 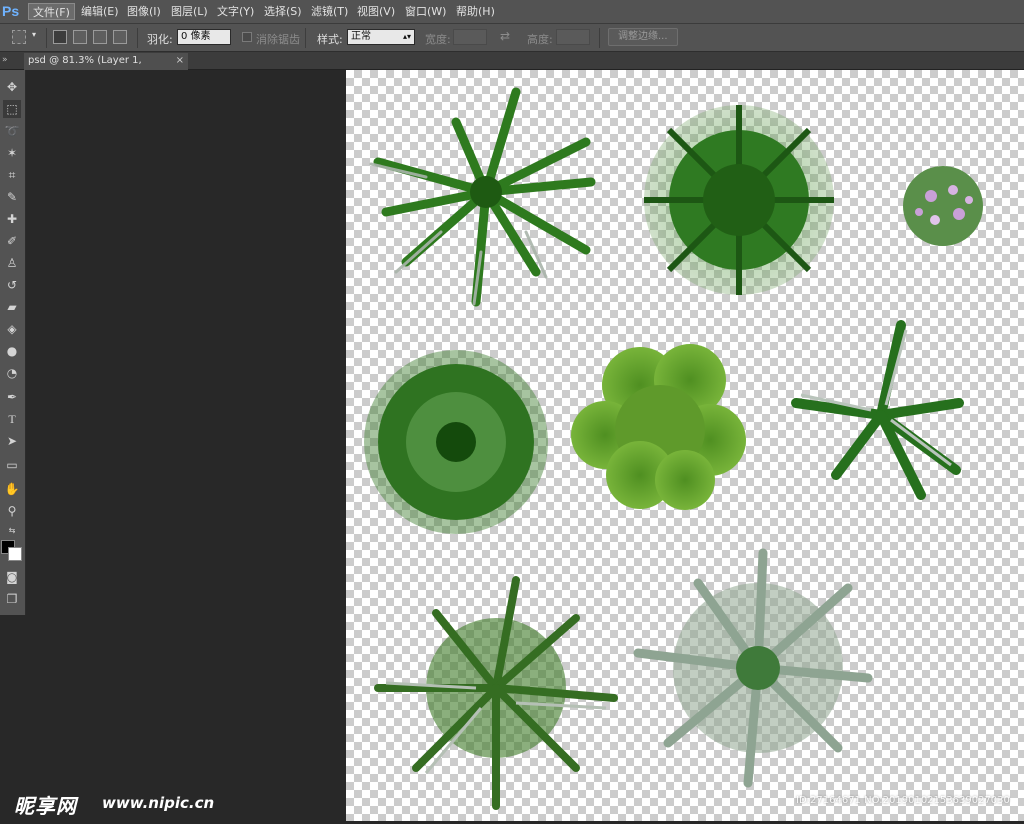 I want to click on plant-fan-palm-right, so click(x=753, y=668).